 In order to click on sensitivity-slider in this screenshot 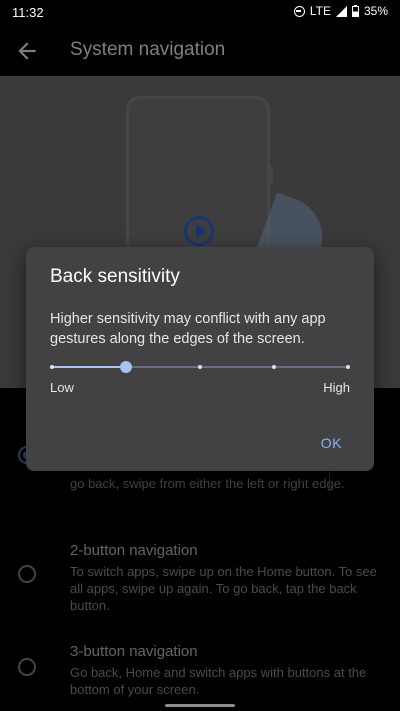, I will do `click(200, 367)`.